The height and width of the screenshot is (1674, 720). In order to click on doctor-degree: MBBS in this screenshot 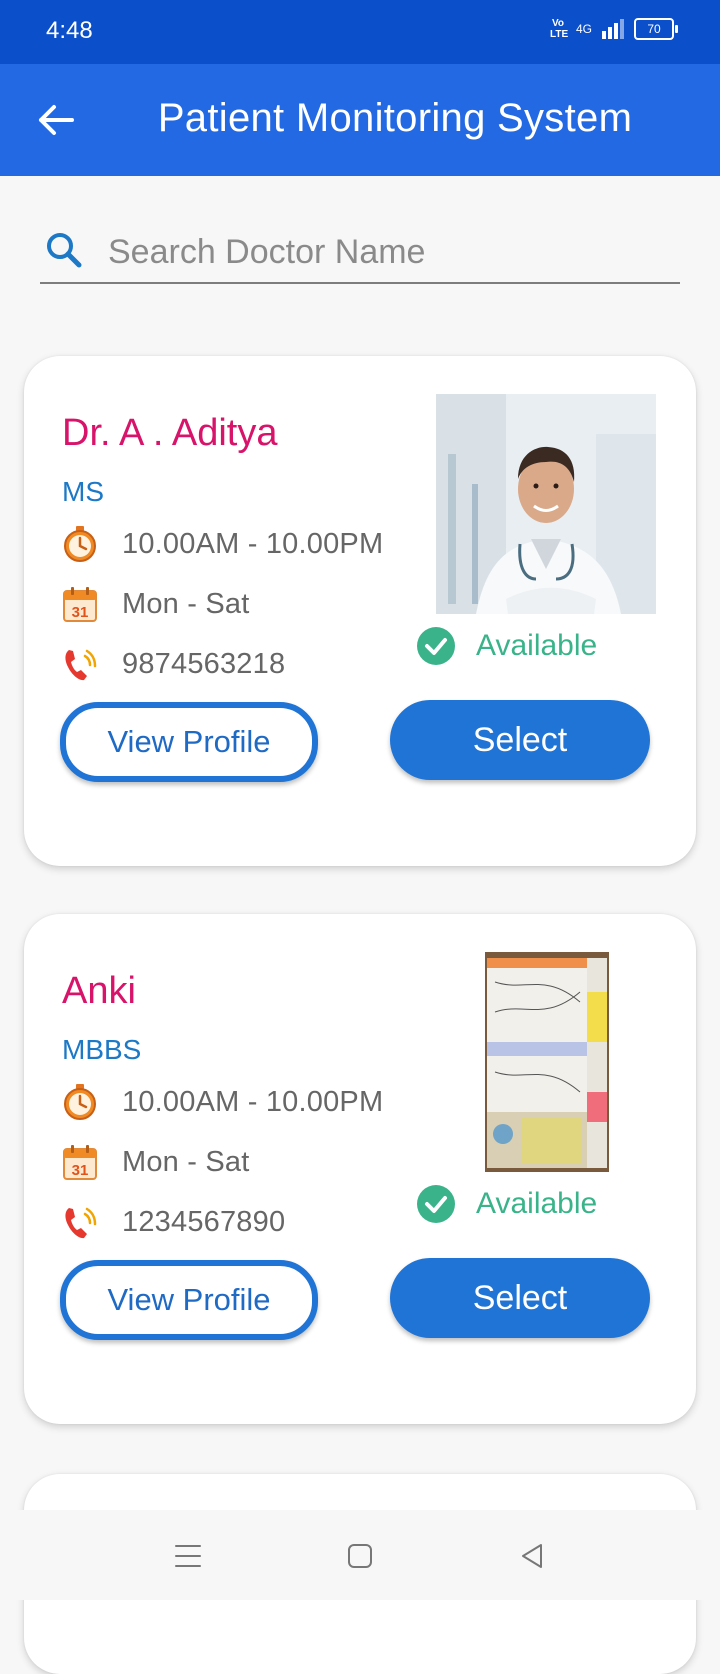, I will do `click(102, 1049)`.